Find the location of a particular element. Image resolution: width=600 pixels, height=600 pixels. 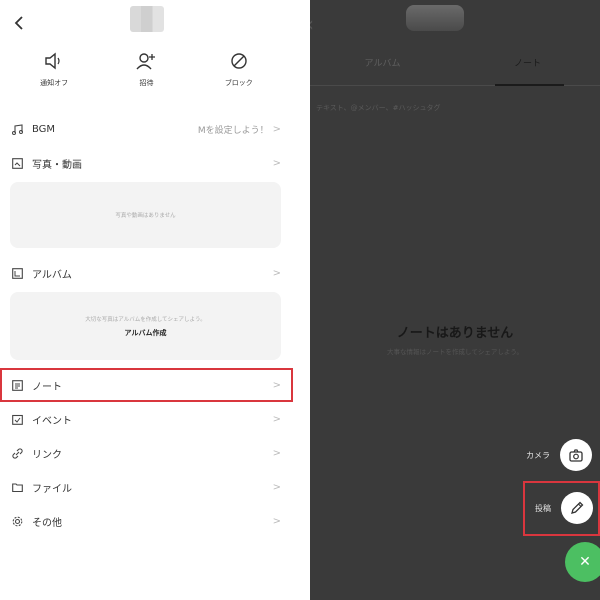

back-button is located at coordinates (19, 23).